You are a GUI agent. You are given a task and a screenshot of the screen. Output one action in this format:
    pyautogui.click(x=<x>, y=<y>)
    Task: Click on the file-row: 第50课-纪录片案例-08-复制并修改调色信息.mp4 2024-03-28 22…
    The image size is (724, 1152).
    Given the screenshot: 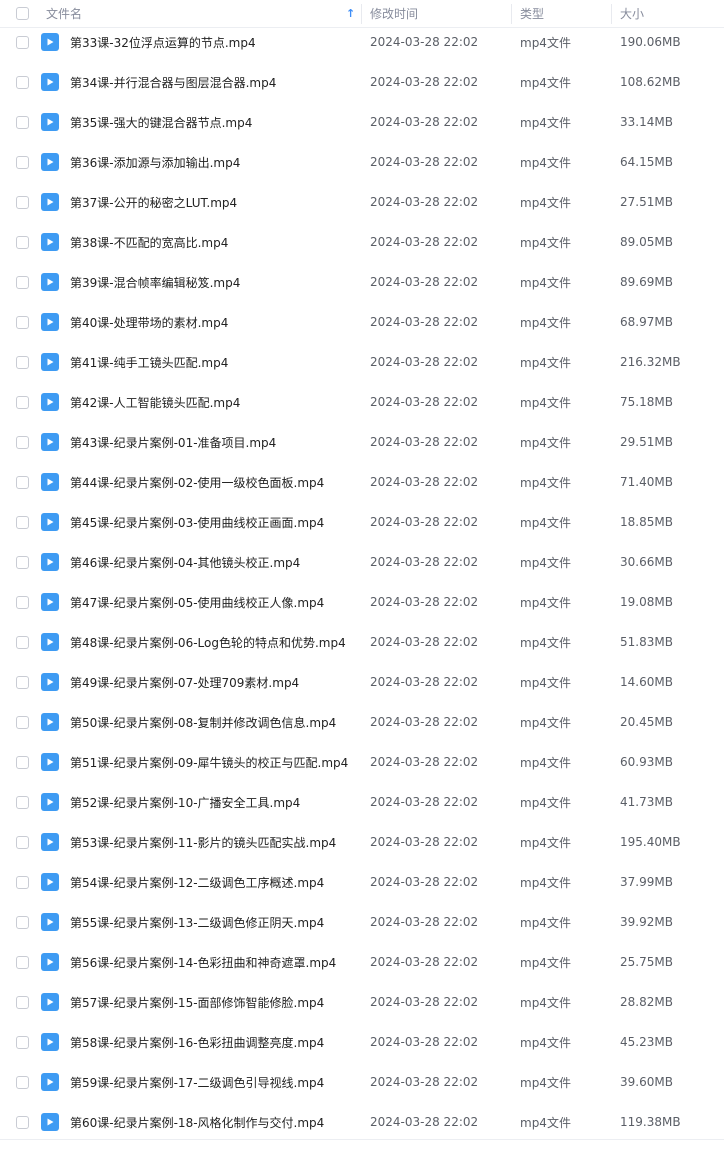 What is the action you would take?
    pyautogui.click(x=362, y=722)
    